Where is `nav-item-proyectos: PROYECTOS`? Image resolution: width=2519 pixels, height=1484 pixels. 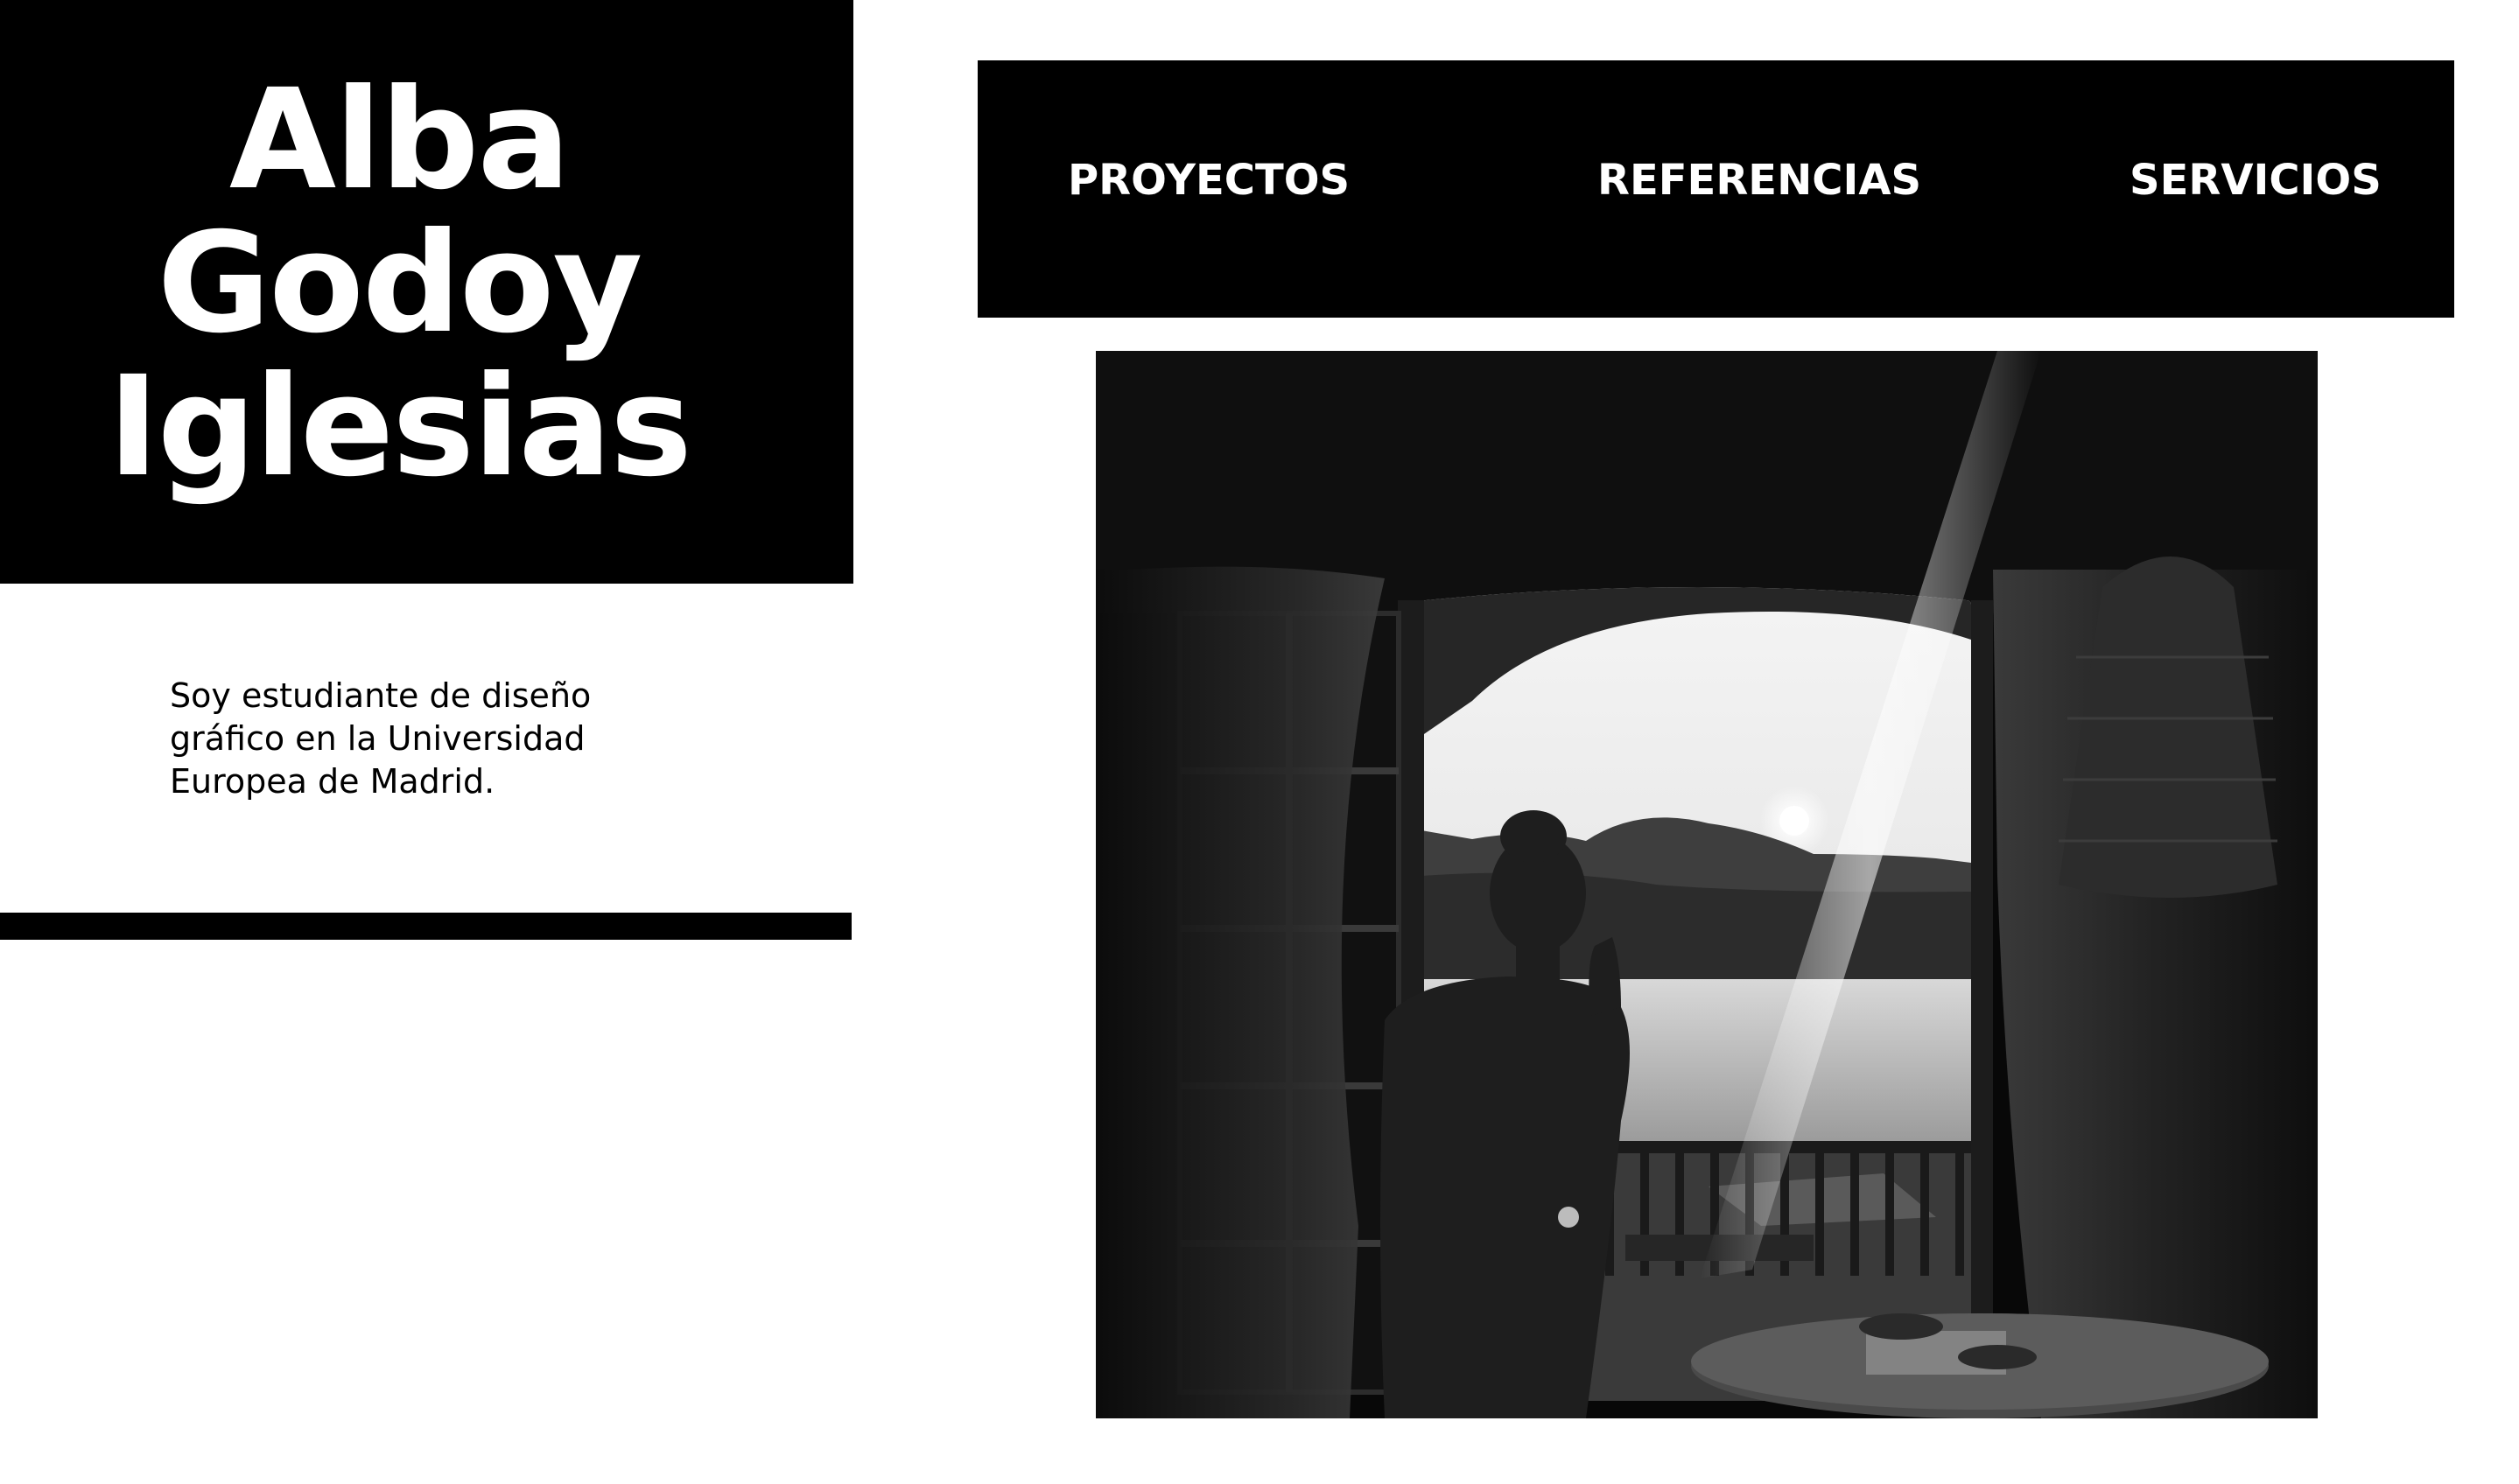 nav-item-proyectos: PROYECTOS is located at coordinates (1209, 180).